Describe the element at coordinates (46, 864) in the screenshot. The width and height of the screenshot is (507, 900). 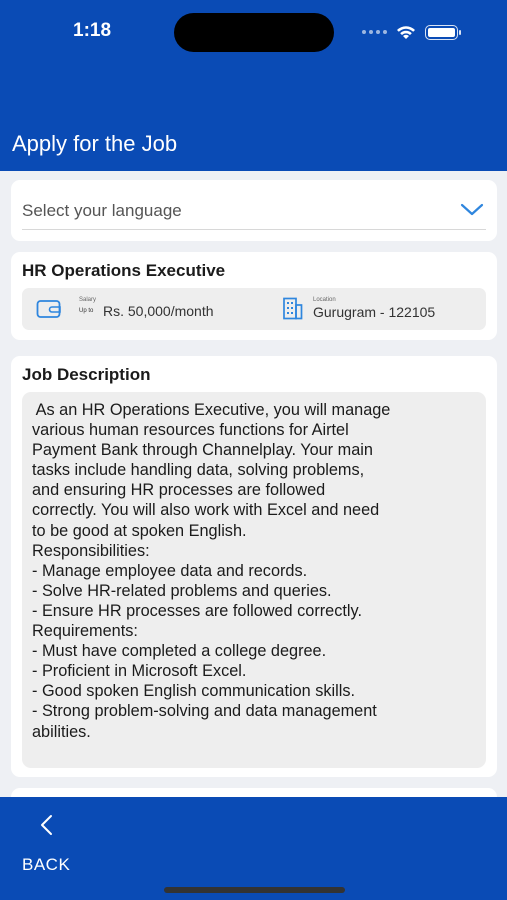
I see `back-label: BACK` at that location.